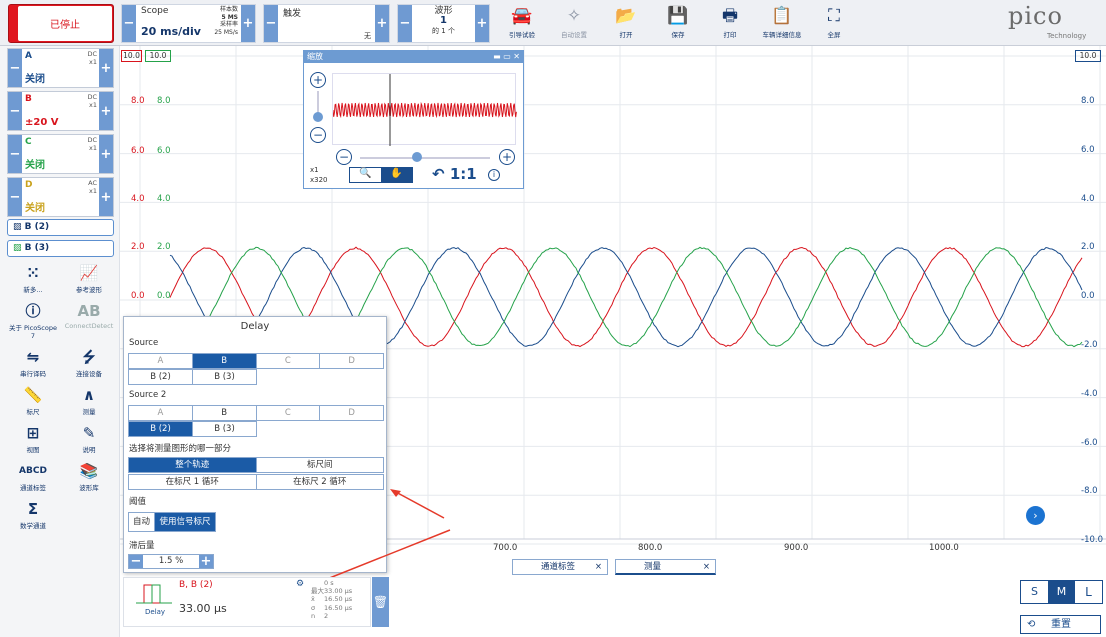  I want to click on tool-sigma: Σ 数学通道, so click(33, 514).